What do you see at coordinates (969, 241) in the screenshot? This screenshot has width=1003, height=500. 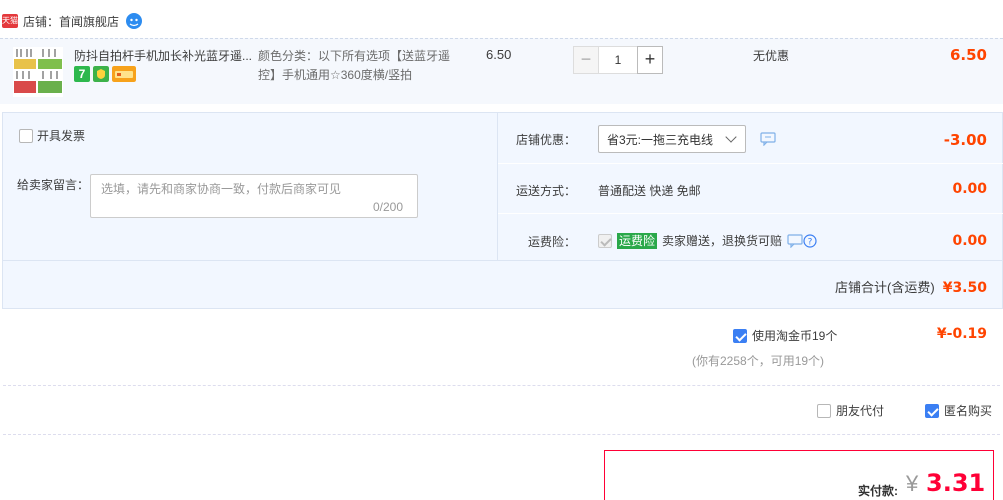 I see `insurance-amount: 0.00` at bounding box center [969, 241].